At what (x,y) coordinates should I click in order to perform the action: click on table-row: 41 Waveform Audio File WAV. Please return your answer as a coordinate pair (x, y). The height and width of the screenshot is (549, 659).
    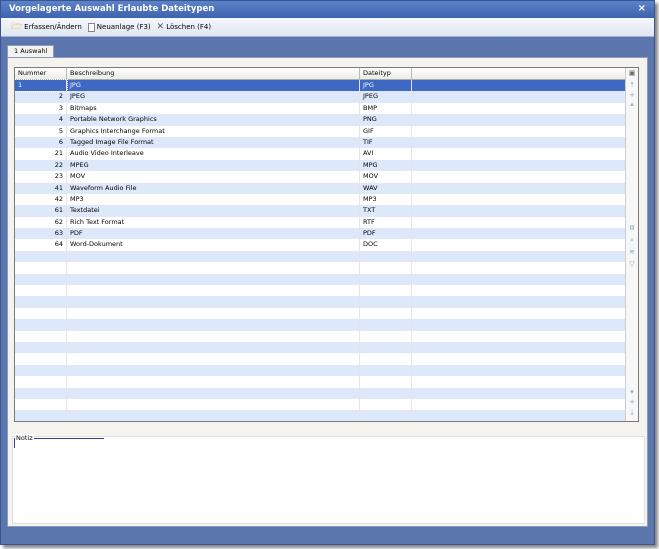
    Looking at the image, I should click on (320, 188).